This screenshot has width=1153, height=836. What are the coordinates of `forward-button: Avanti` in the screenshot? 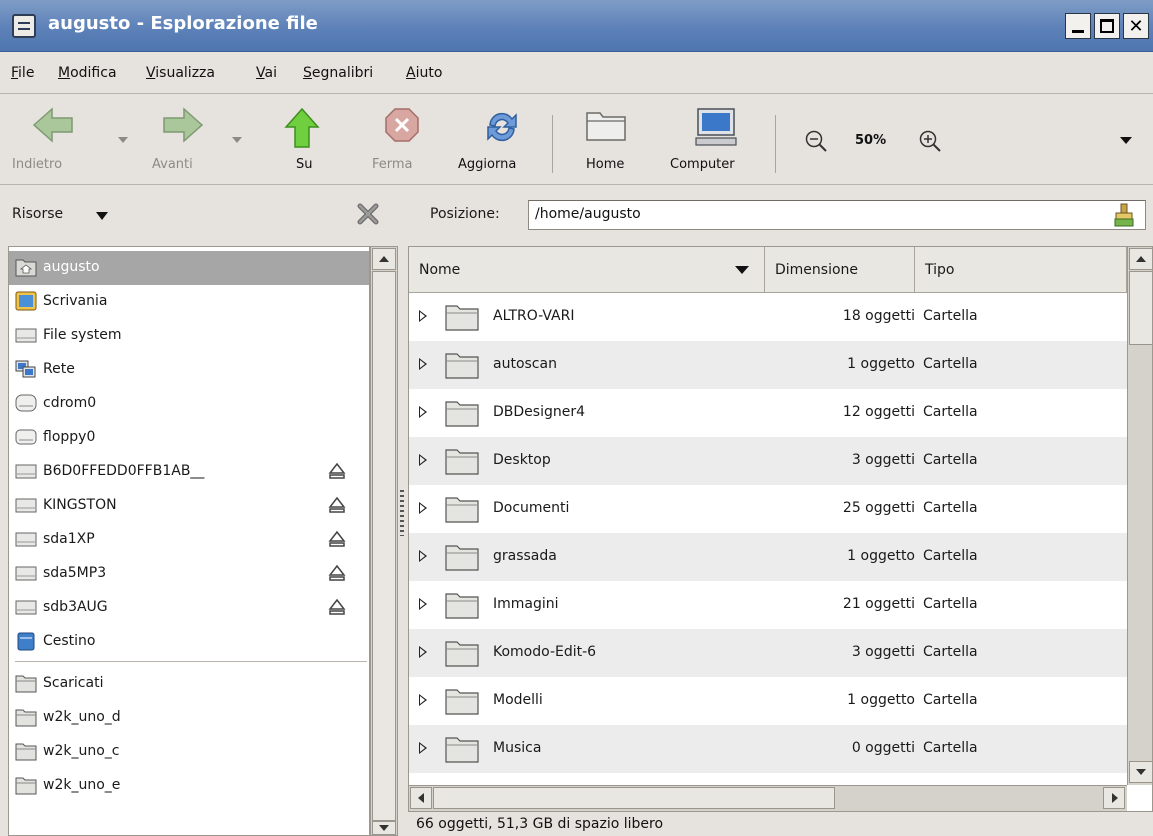 It's located at (190, 140).